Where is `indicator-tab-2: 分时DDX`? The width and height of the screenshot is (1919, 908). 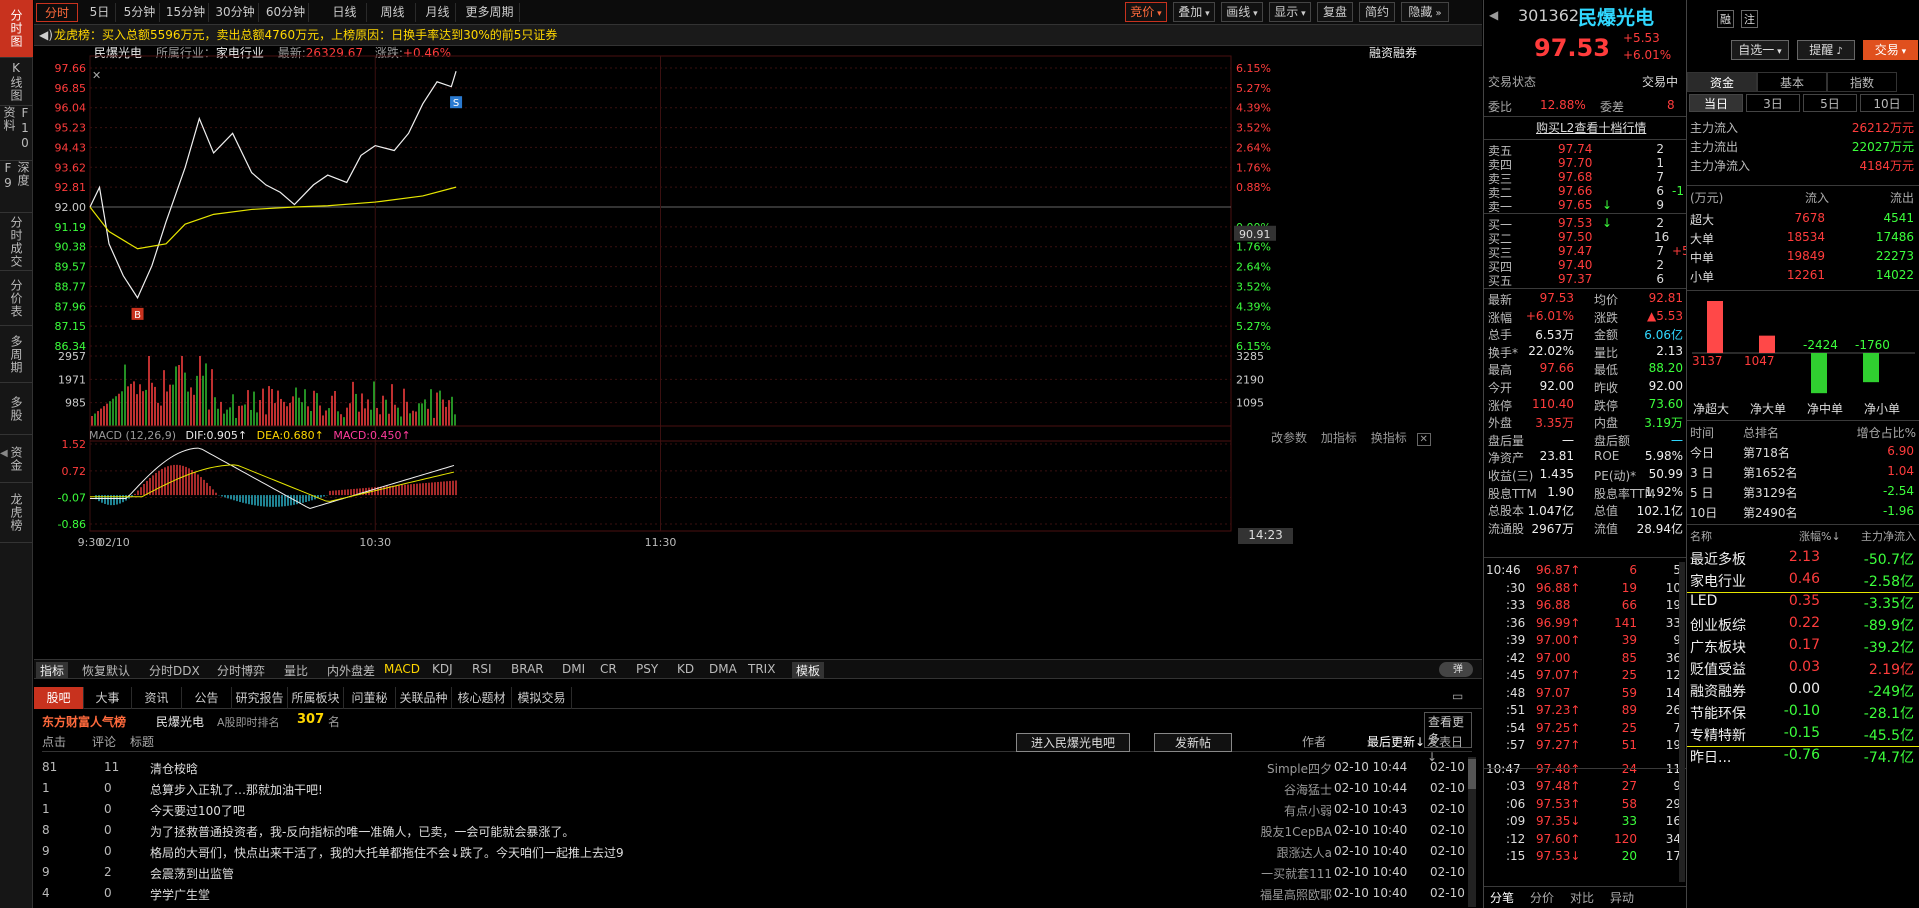
indicator-tab-2: 分时DDX is located at coordinates (174, 670).